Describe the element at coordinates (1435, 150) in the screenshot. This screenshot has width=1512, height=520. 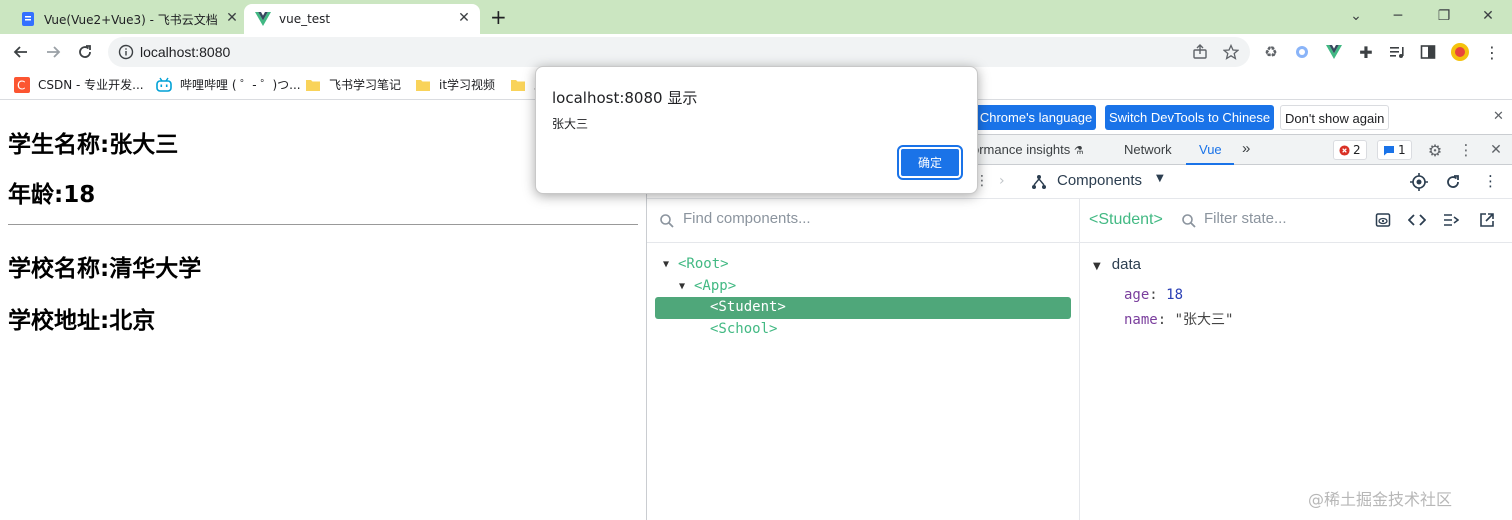
I see `settings-gear-icon: ⚙` at that location.